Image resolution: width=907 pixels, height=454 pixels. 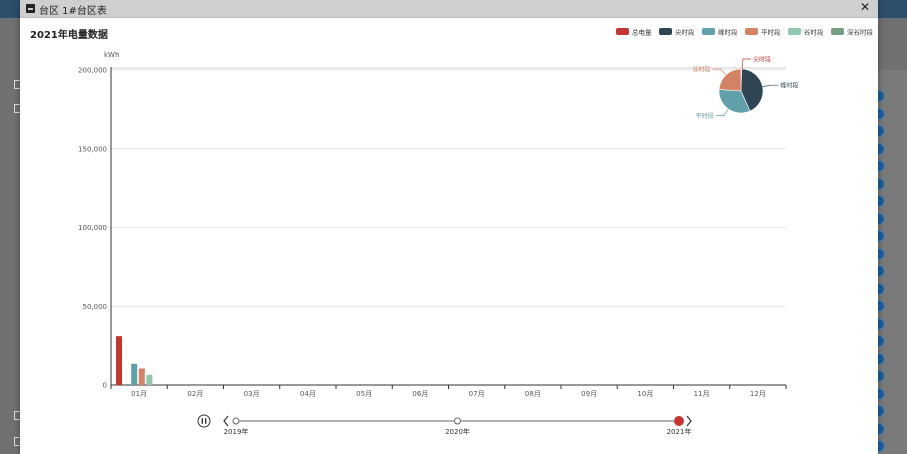 What do you see at coordinates (702, 394) in the screenshot?
I see `x-tick-label: 11月` at bounding box center [702, 394].